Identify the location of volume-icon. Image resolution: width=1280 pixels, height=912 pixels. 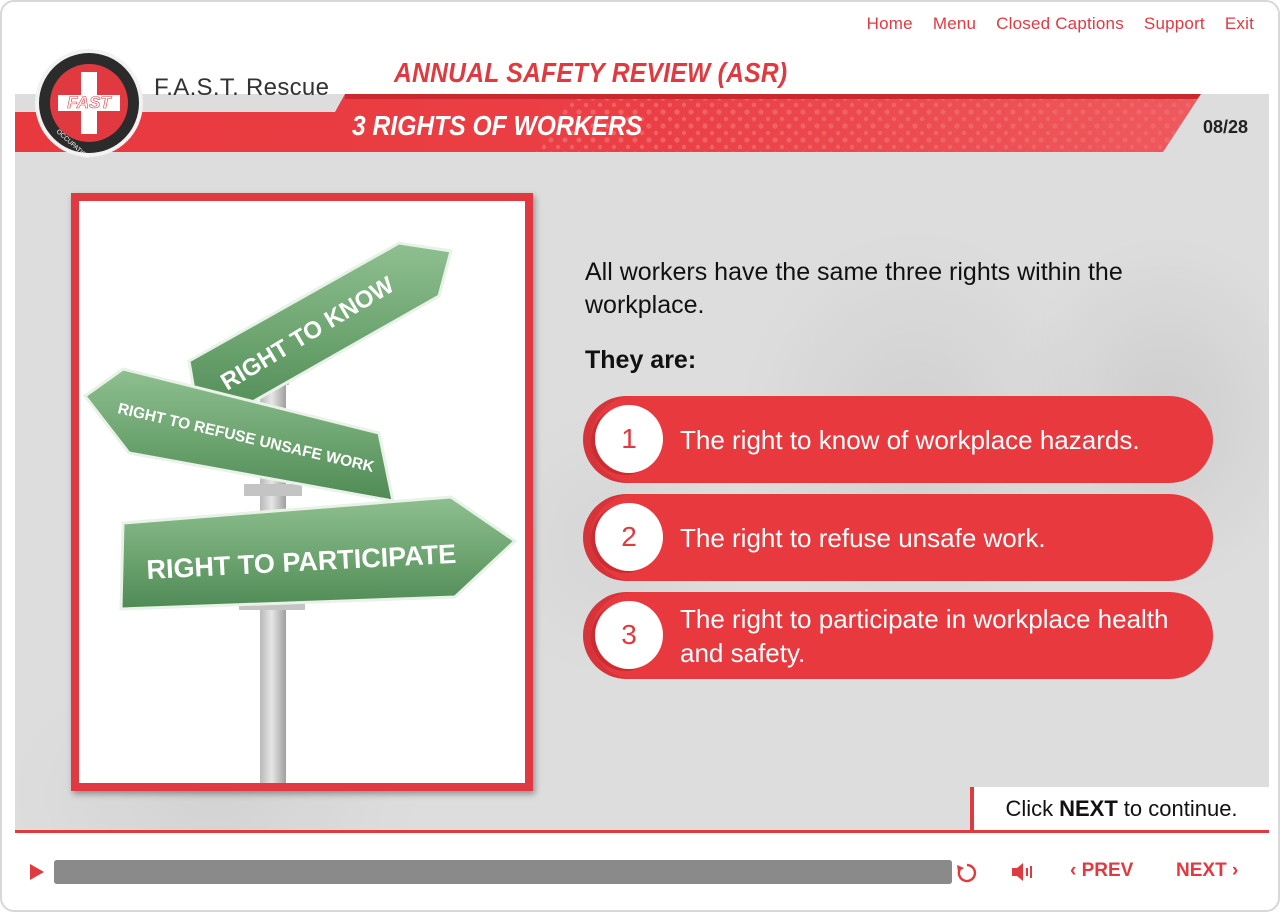
(1022, 872).